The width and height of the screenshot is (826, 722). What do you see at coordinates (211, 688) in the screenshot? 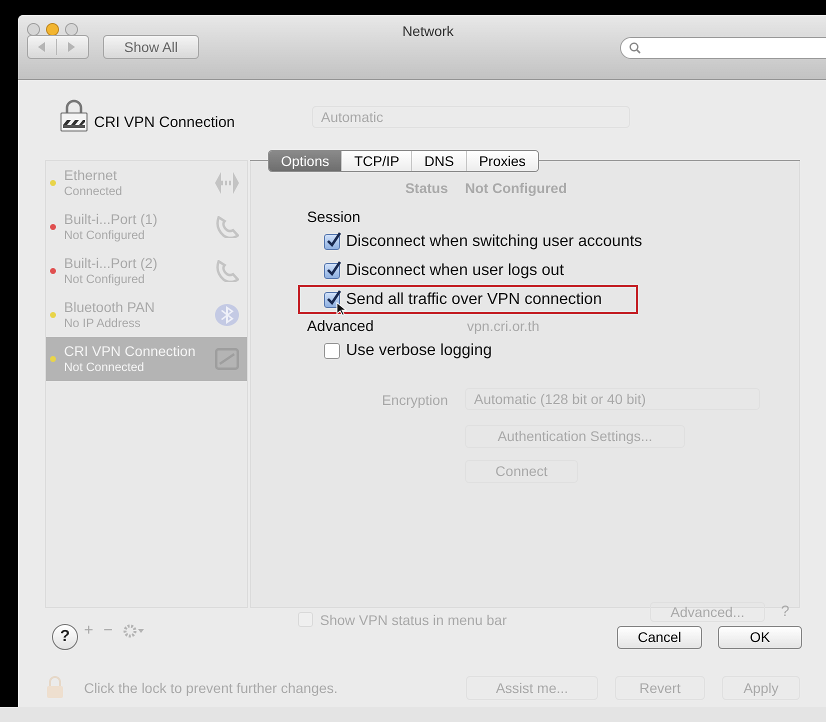
I see `lock-message: Click the lock to prevent further changes.` at bounding box center [211, 688].